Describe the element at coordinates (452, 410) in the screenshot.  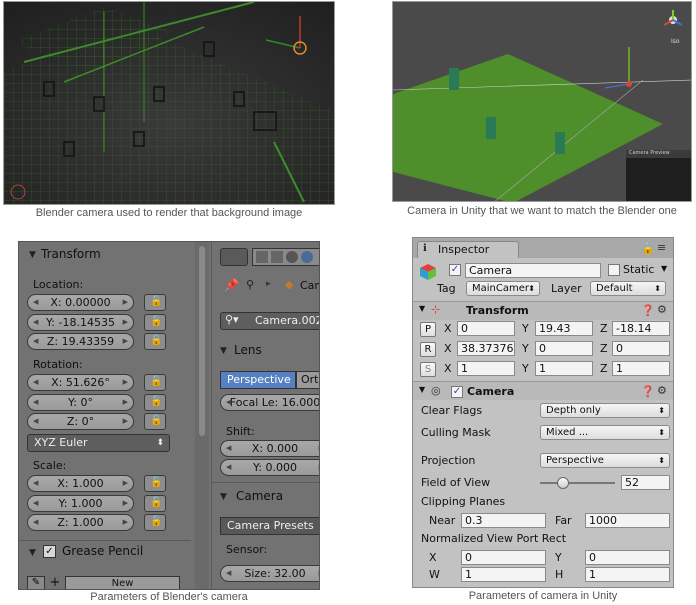
I see `clear-flags-label: Clear Flags` at that location.